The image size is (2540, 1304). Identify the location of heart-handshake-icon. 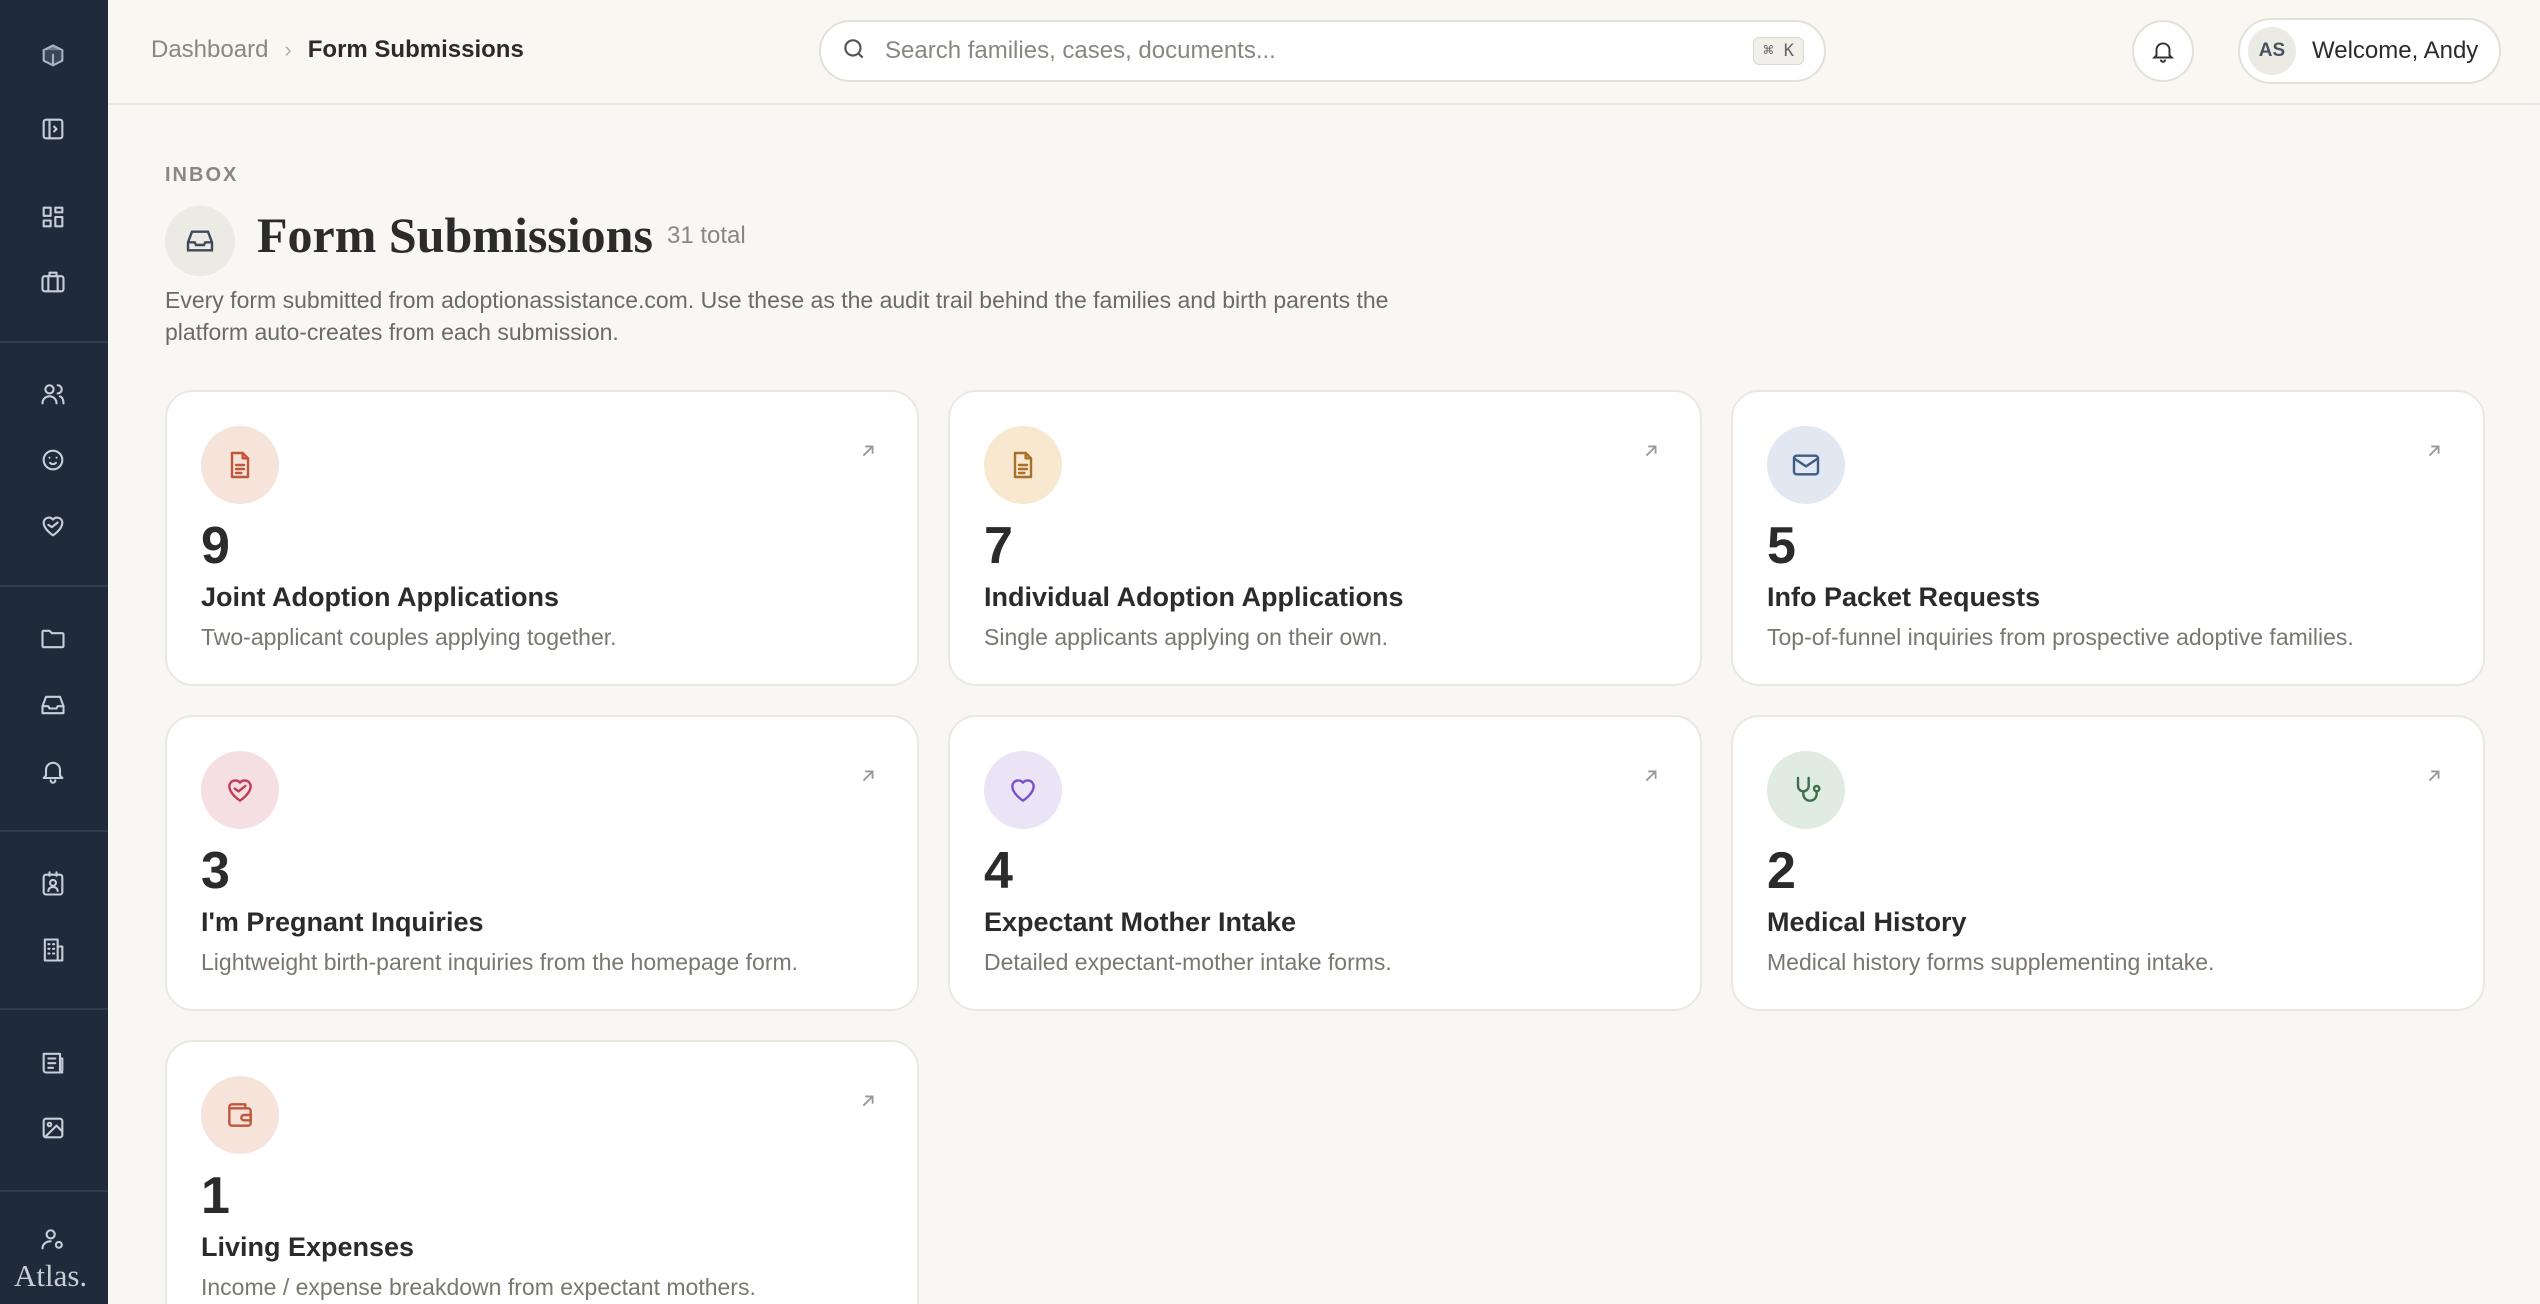
(240, 790).